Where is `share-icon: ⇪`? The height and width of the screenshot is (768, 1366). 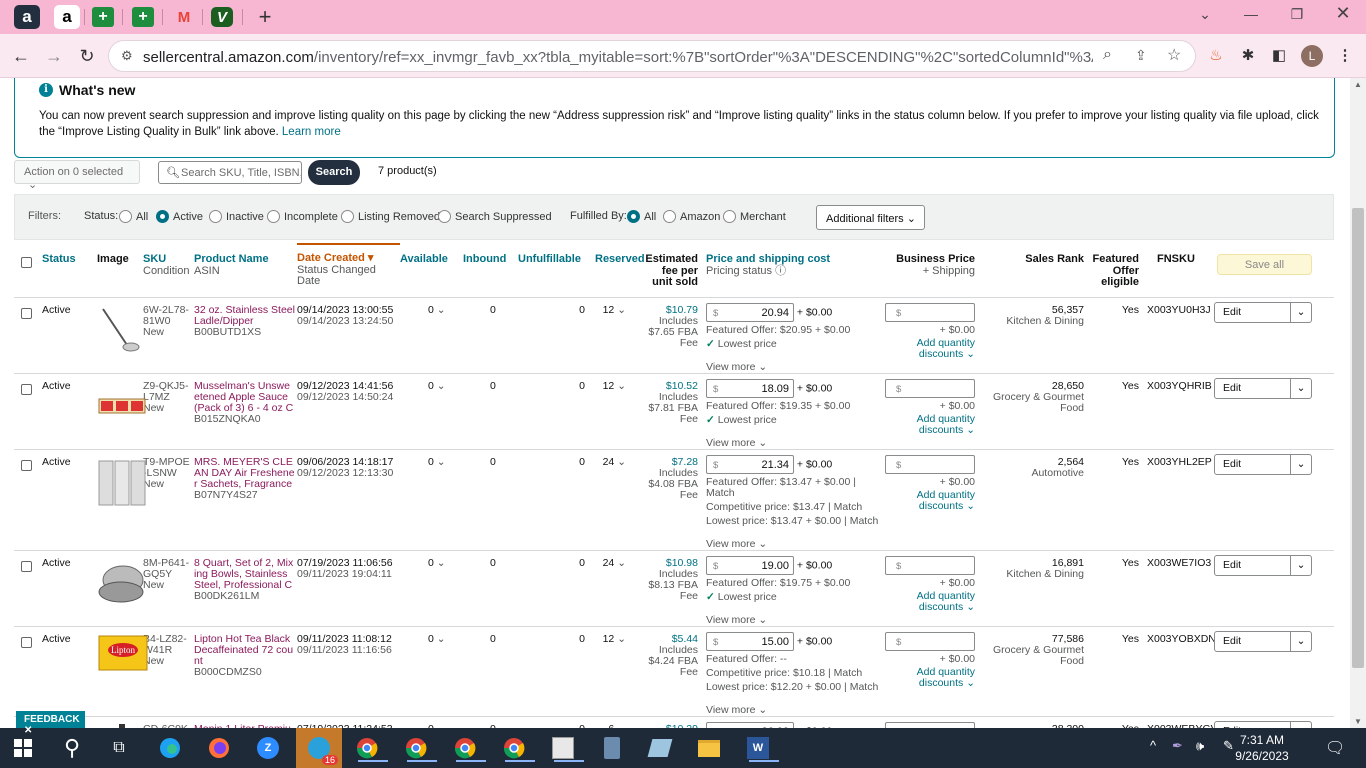
share-icon: ⇪ is located at coordinates (1141, 55).